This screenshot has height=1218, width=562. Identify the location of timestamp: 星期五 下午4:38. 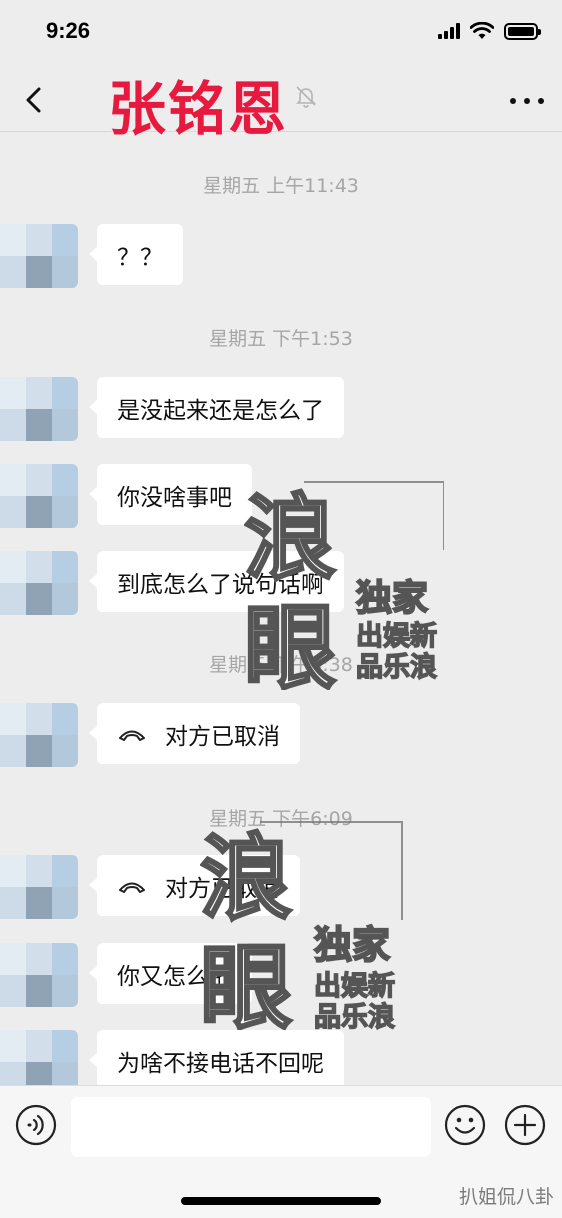
(281, 665).